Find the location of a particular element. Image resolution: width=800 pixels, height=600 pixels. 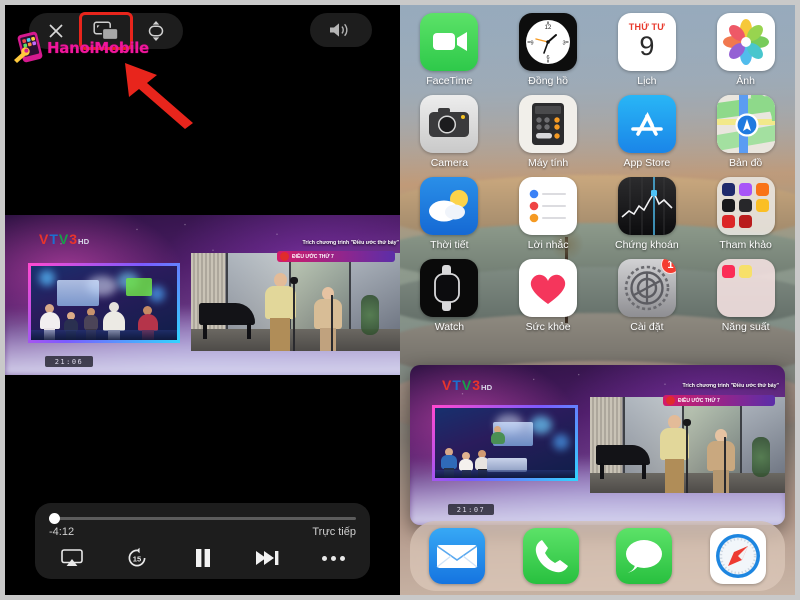

close-icon is located at coordinates (56, 31).